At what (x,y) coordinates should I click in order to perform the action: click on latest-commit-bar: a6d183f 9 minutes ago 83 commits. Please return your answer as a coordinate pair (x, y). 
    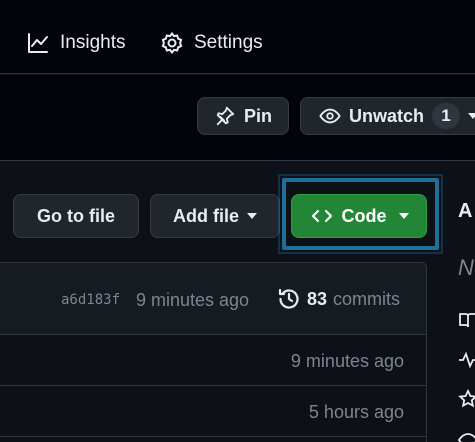
    Looking at the image, I should click on (213, 299).